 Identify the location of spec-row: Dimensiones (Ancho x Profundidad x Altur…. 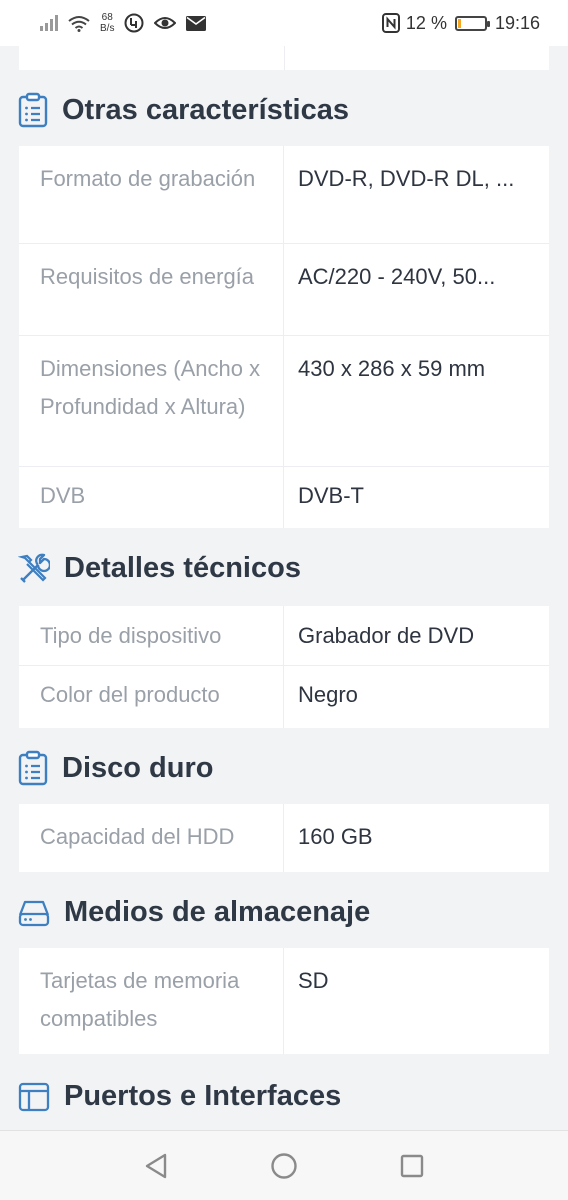
(284, 401).